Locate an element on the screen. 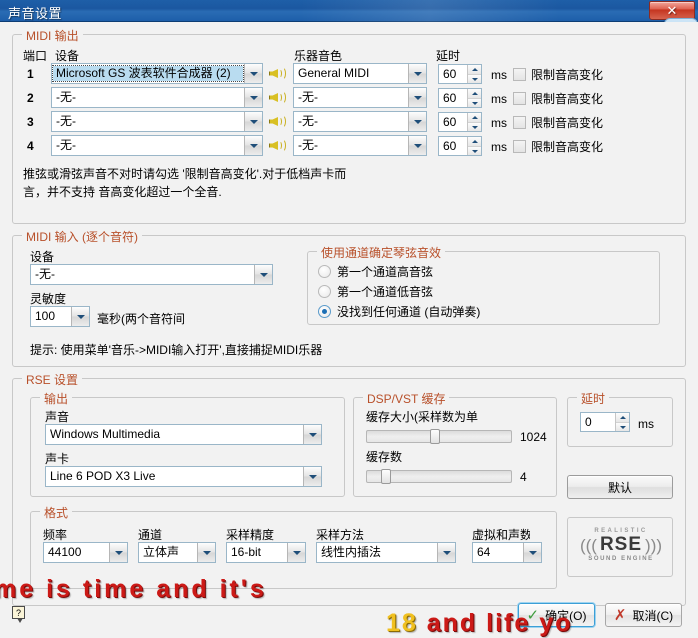 Image resolution: width=698 pixels, height=638 pixels. radio-high-string: 第一个通道高音弦 is located at coordinates (375, 271).